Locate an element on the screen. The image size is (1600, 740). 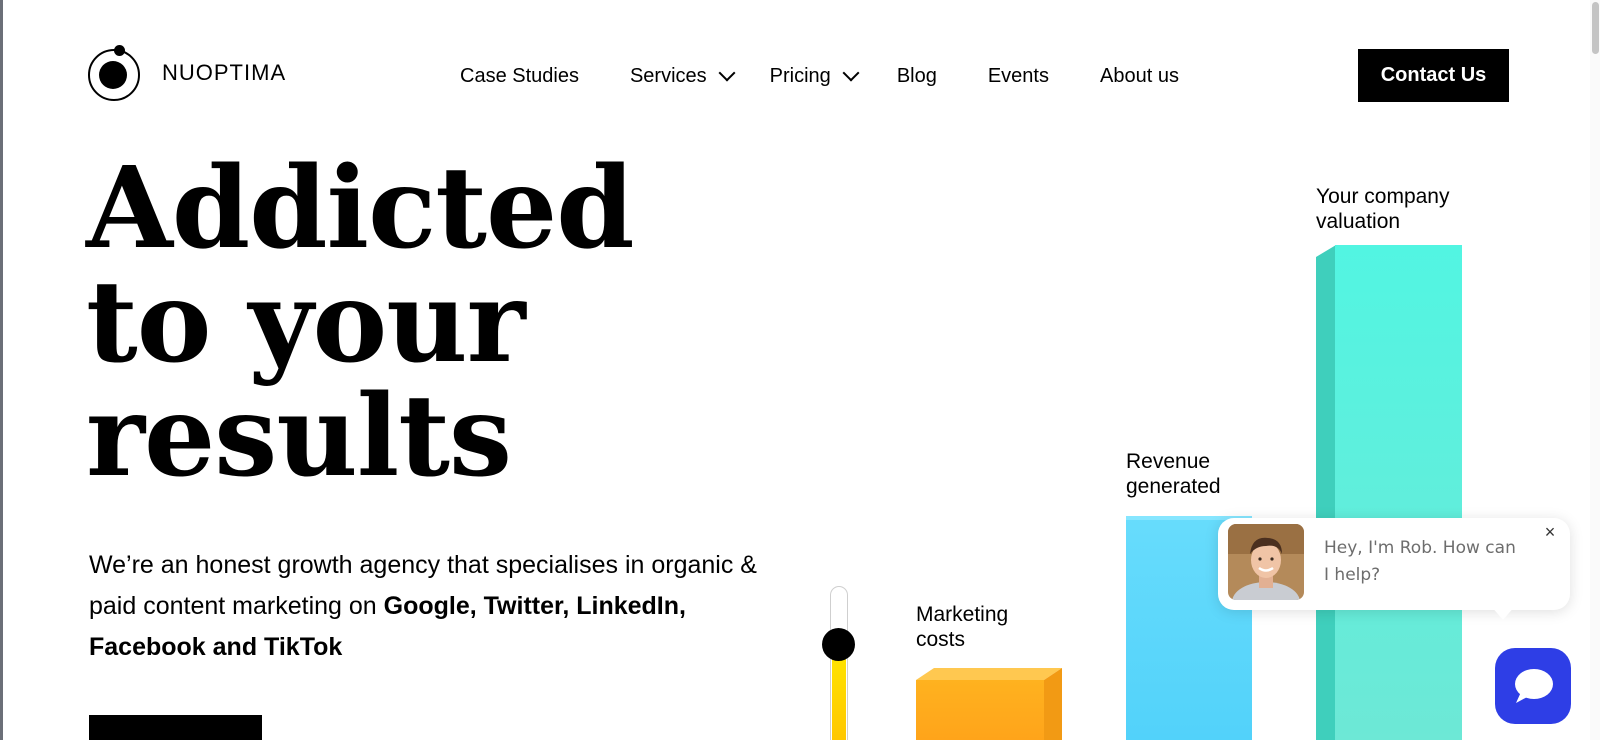
headline-line: to your is located at coordinates (306, 322).